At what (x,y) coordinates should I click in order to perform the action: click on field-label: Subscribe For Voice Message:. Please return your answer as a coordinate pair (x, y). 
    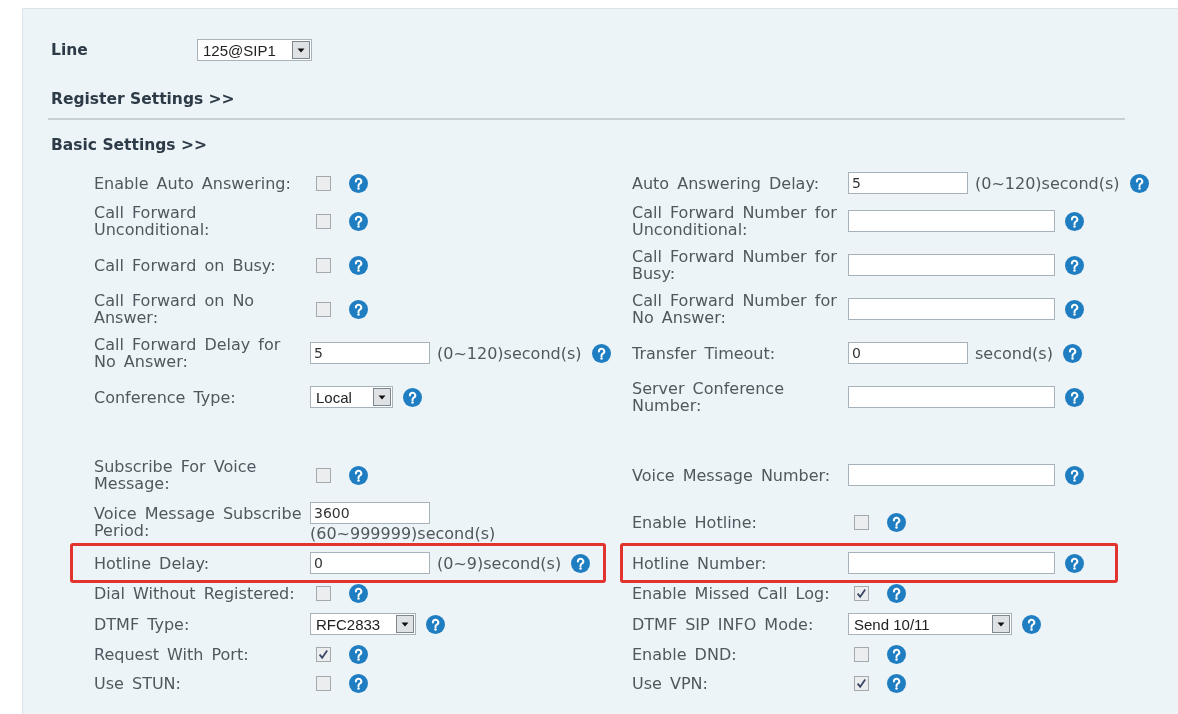
    Looking at the image, I should click on (176, 475).